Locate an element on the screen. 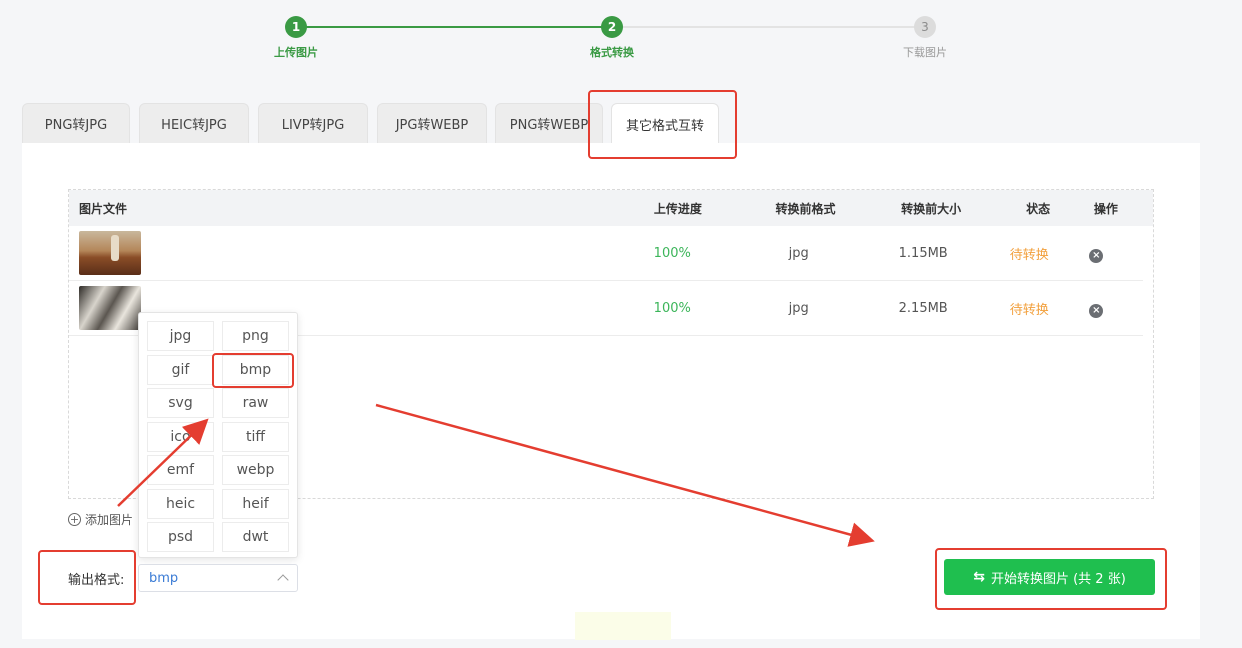 The image size is (1242, 648). step-label: 格式转换 is located at coordinates (612, 52).